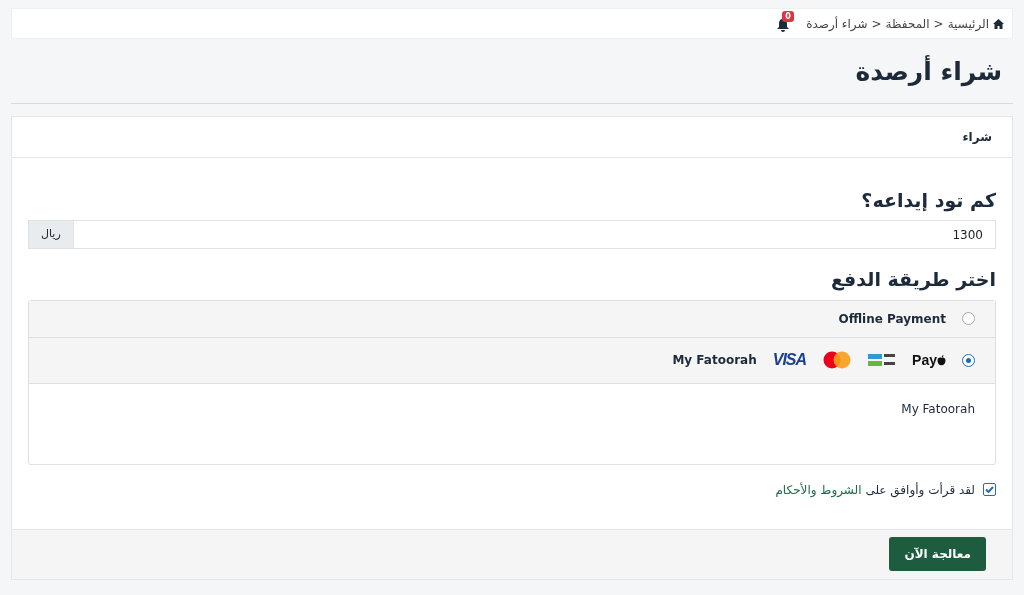  What do you see at coordinates (924, 360) in the screenshot?
I see `apple-pay-logo: Pay` at bounding box center [924, 360].